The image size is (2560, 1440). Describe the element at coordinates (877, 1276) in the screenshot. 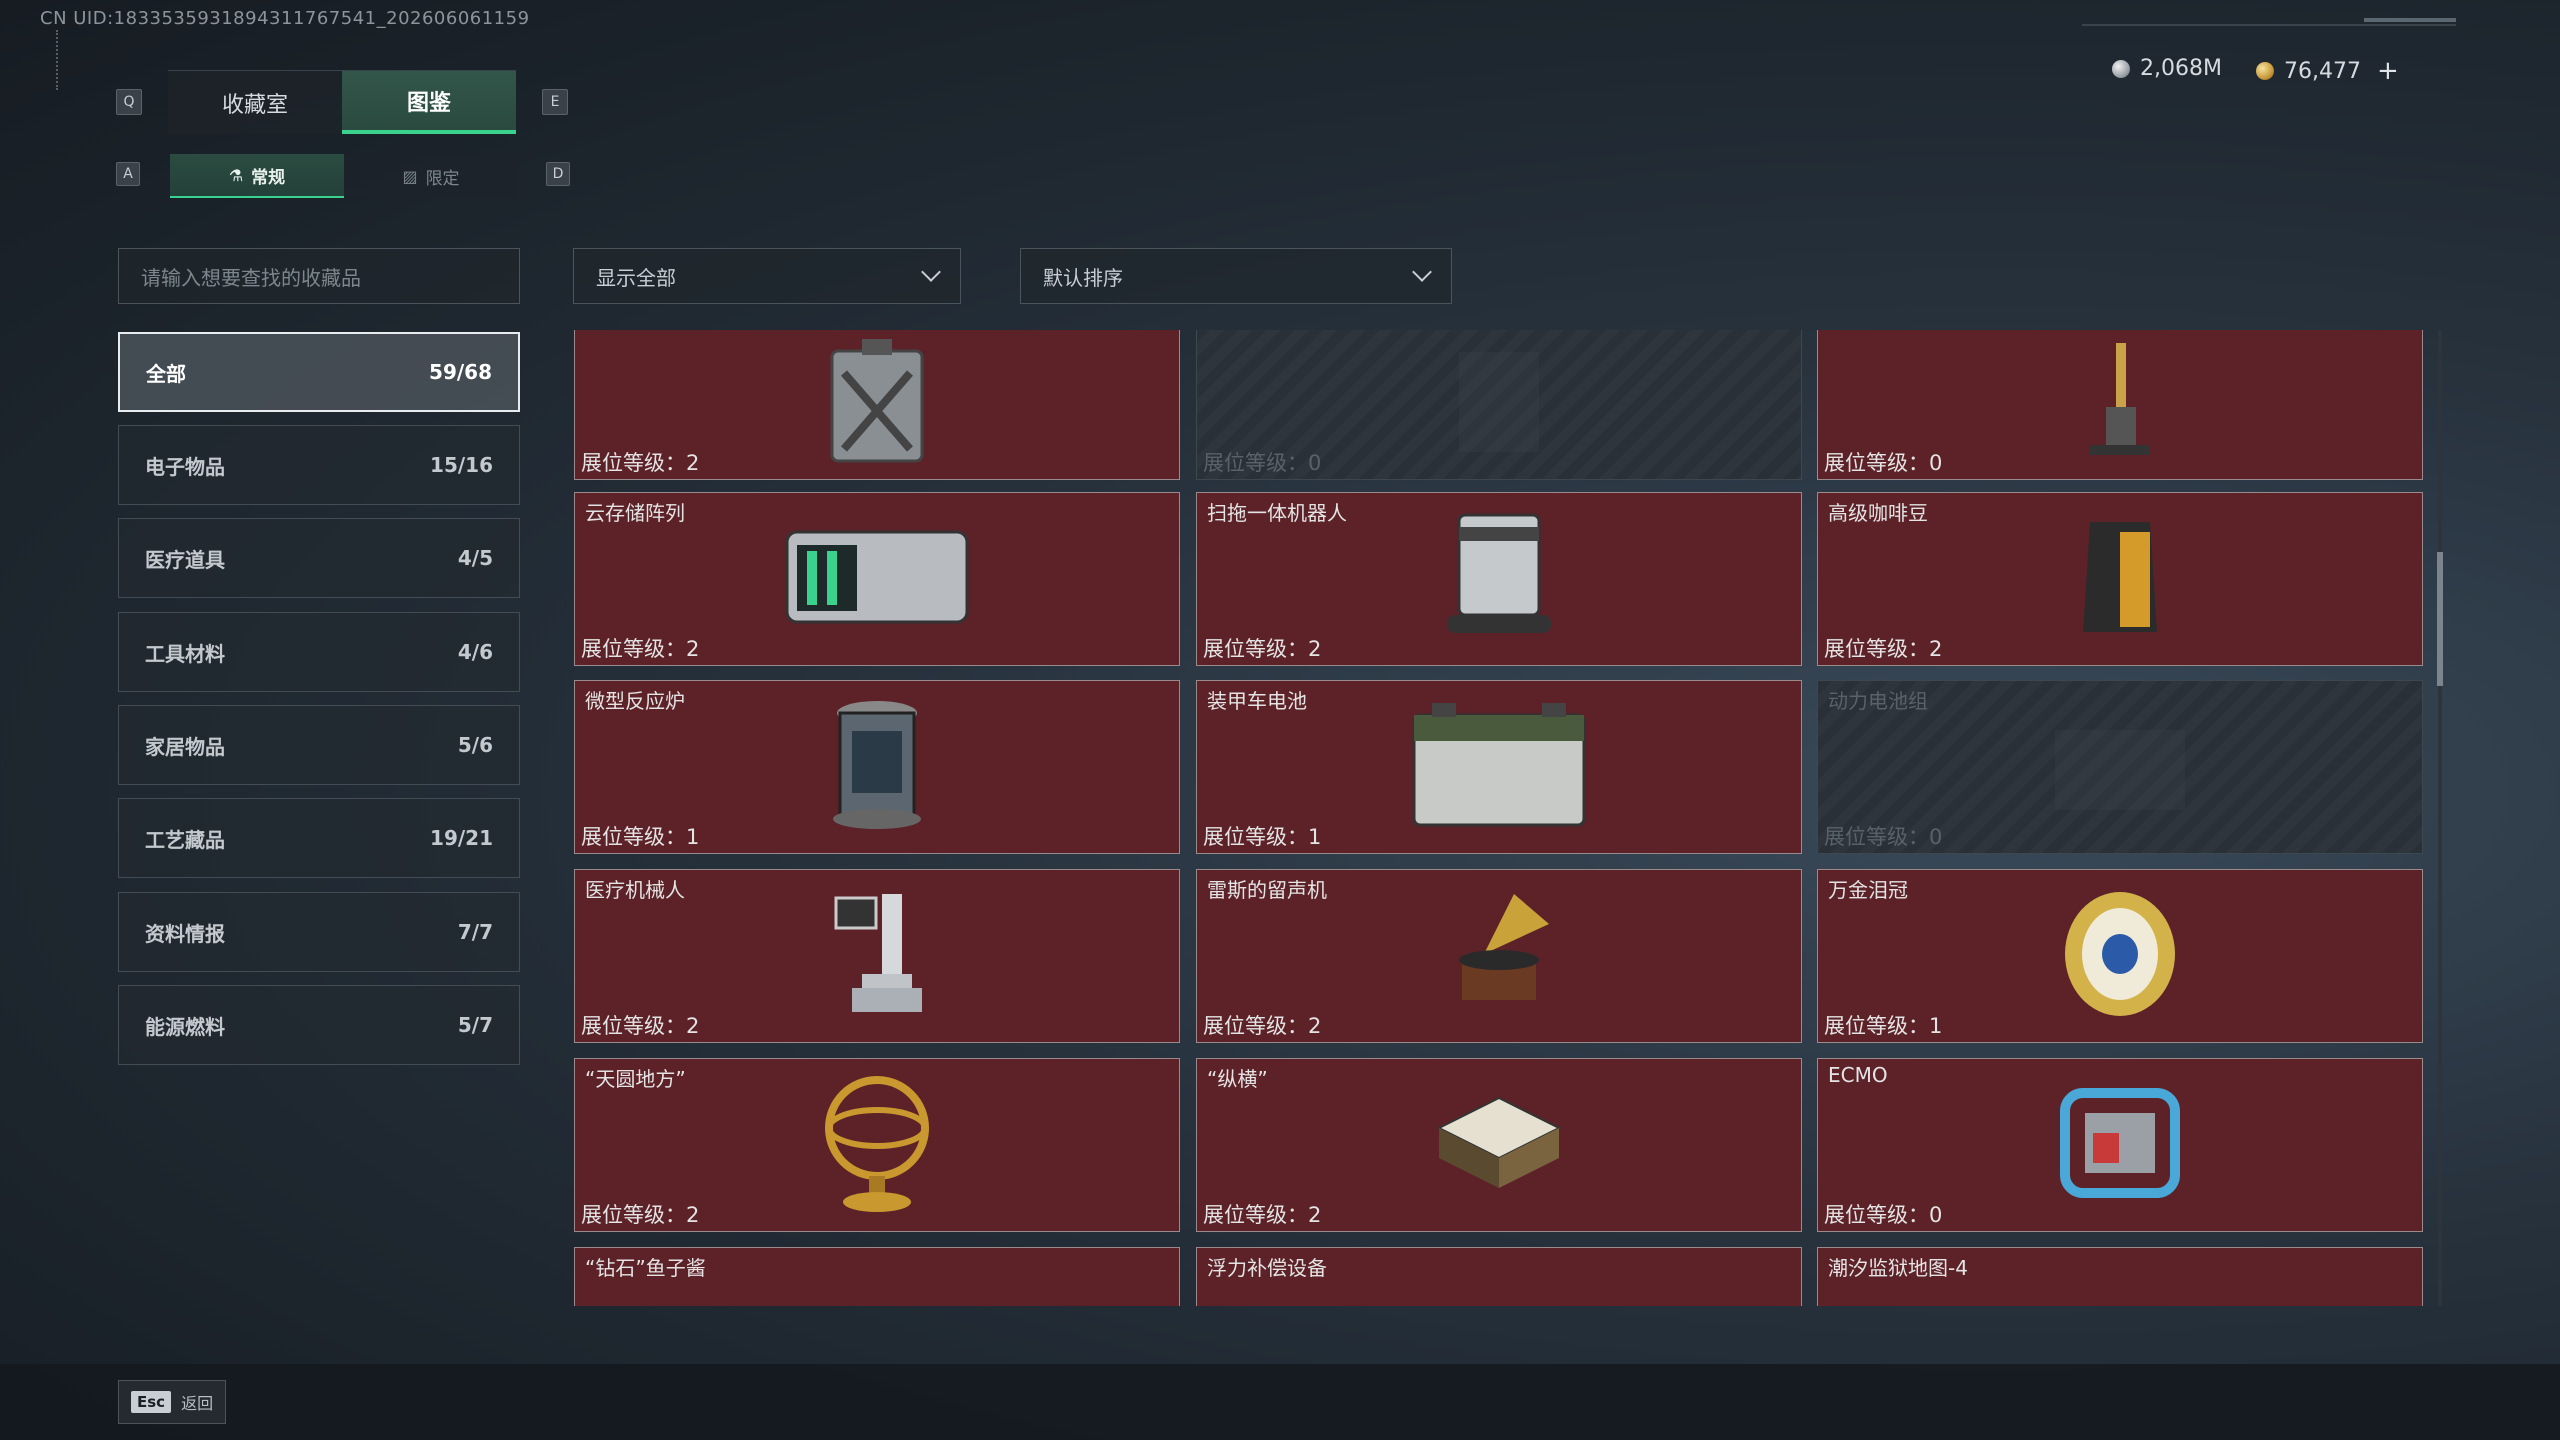

I see `collection-item-card: “钻石”鱼子酱` at that location.